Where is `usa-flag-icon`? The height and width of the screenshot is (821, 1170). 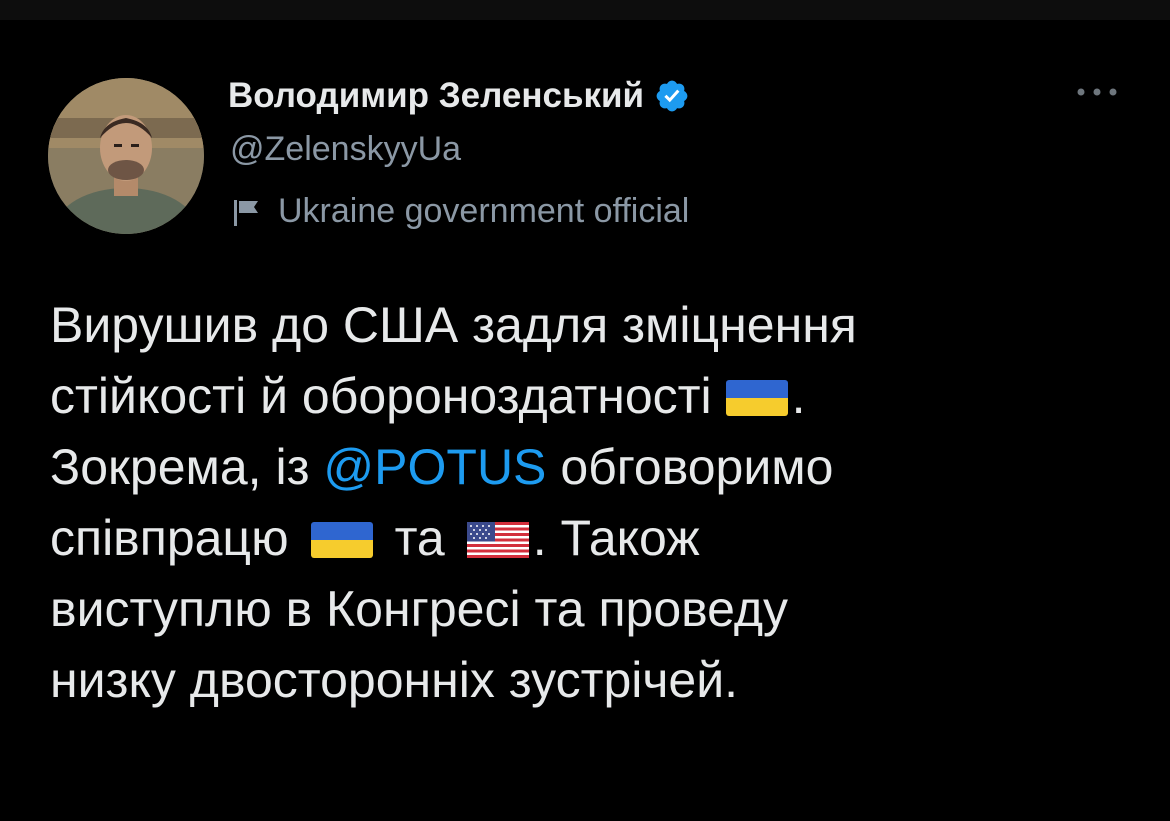 usa-flag-icon is located at coordinates (497, 540).